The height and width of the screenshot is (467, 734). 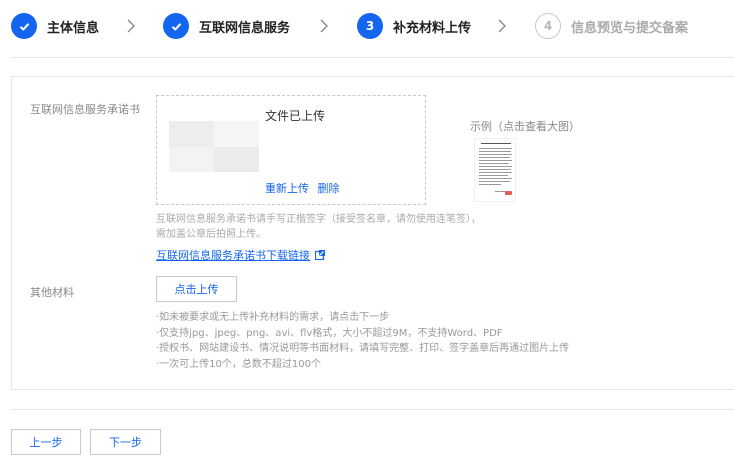 What do you see at coordinates (295, 116) in the screenshot?
I see `upload-status: 文件已上传` at bounding box center [295, 116].